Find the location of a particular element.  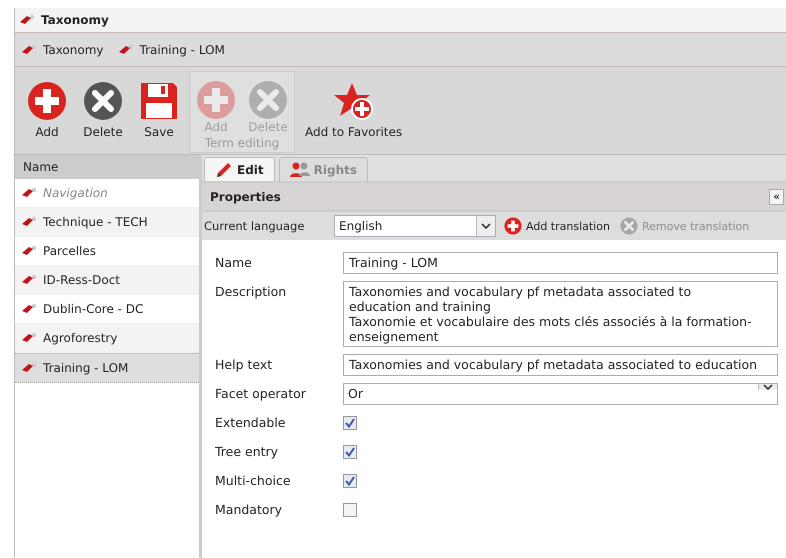

toolbar-button: Add to Favorites is located at coordinates (353, 105).